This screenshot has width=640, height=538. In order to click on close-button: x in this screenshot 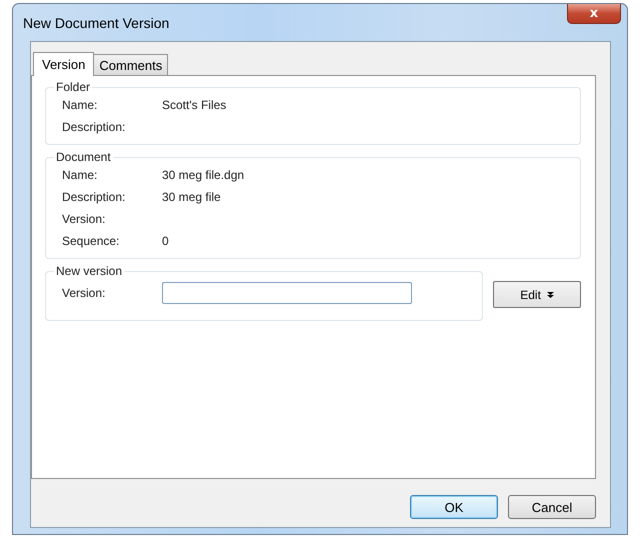, I will do `click(594, 14)`.